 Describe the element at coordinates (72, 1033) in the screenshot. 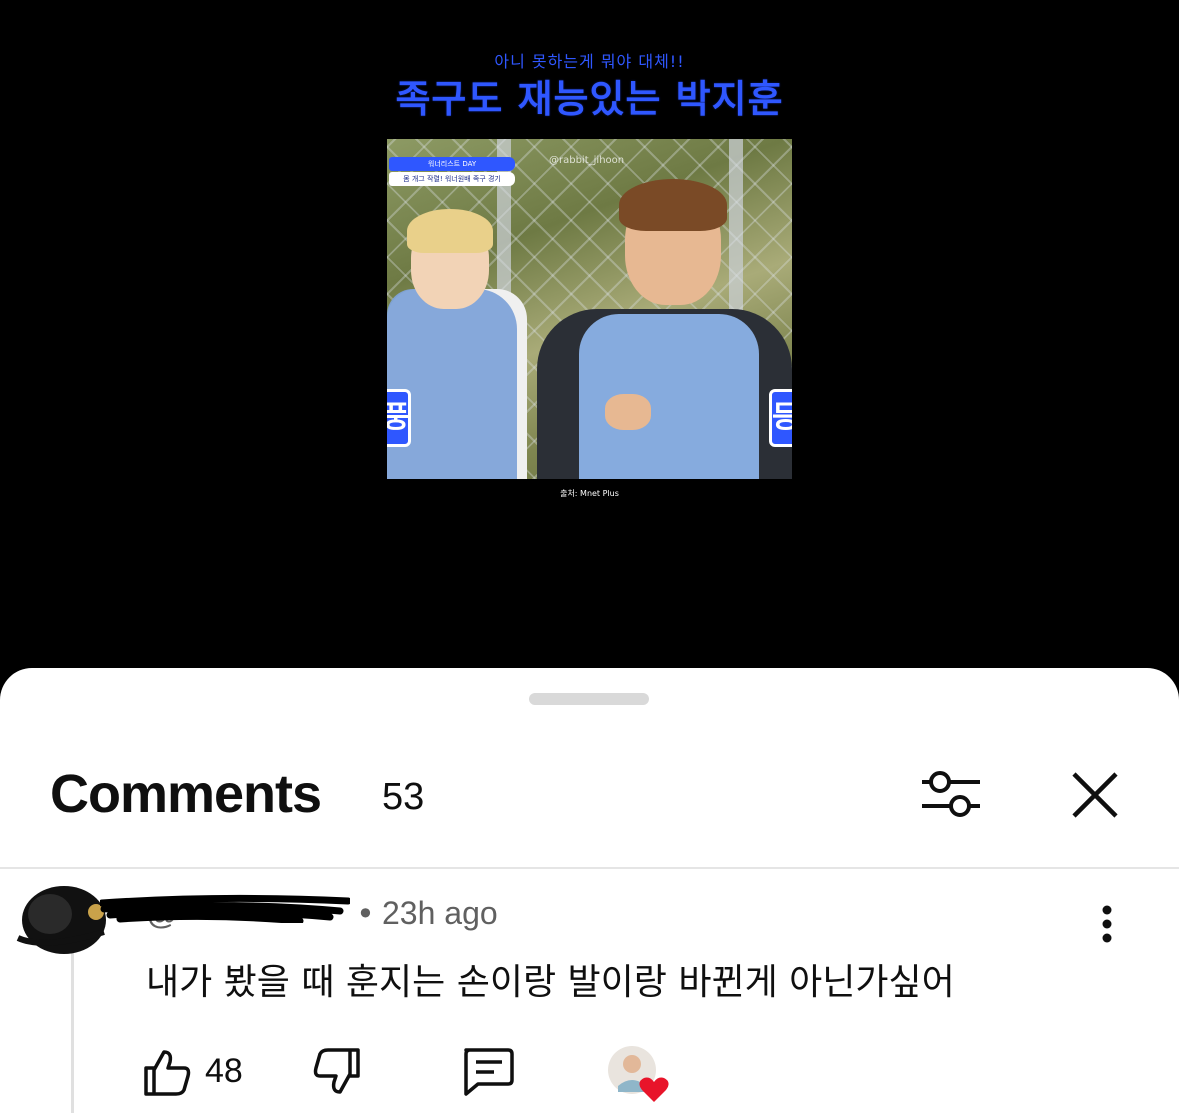

I see `thread-line` at that location.